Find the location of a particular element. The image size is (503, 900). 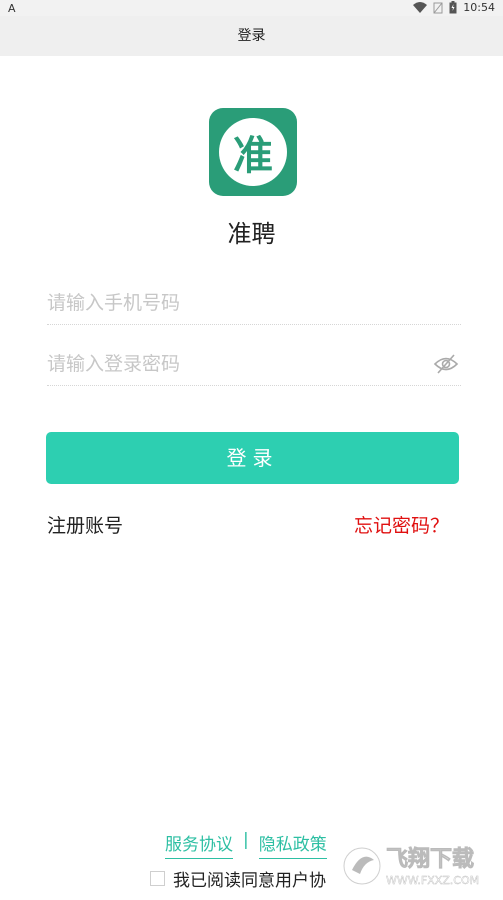

status-icons: 10:54 is located at coordinates (454, 7).